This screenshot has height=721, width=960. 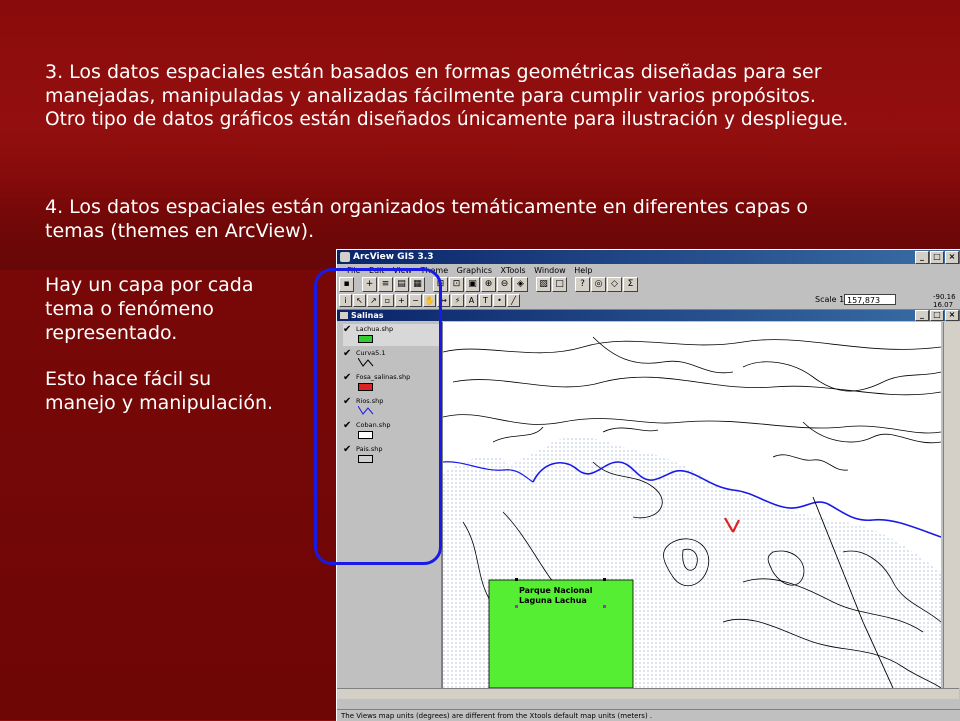 What do you see at coordinates (504, 284) in the screenshot?
I see `zoom-out-button: ⊖` at bounding box center [504, 284].